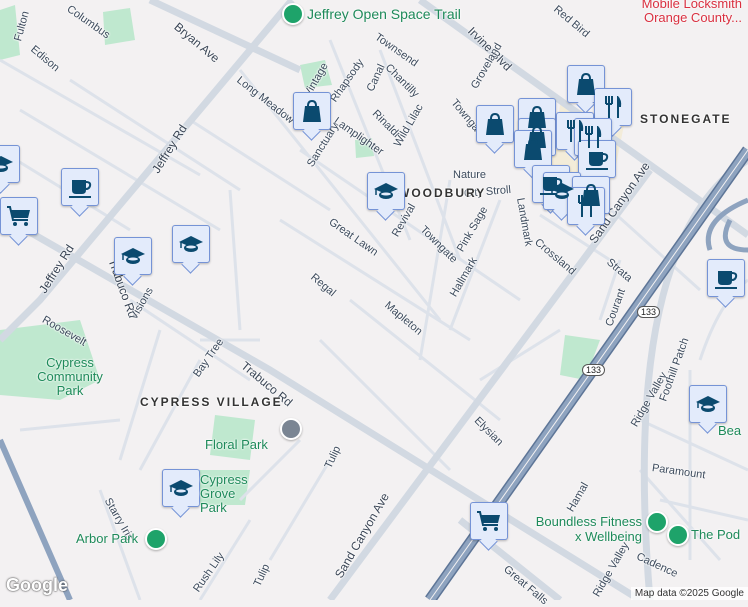 This screenshot has height=607, width=748. What do you see at coordinates (657, 522) in the screenshot?
I see `fitness-pin-icon` at bounding box center [657, 522].